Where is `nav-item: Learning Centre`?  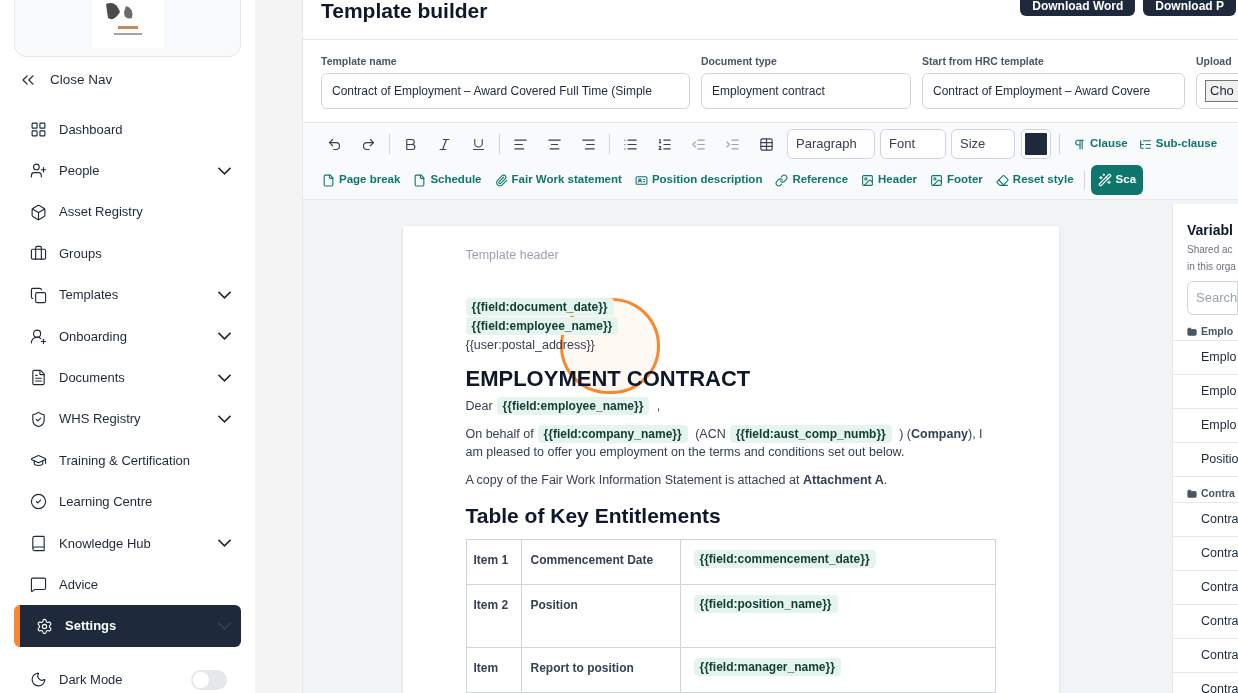 nav-item: Learning Centre is located at coordinates (127, 502).